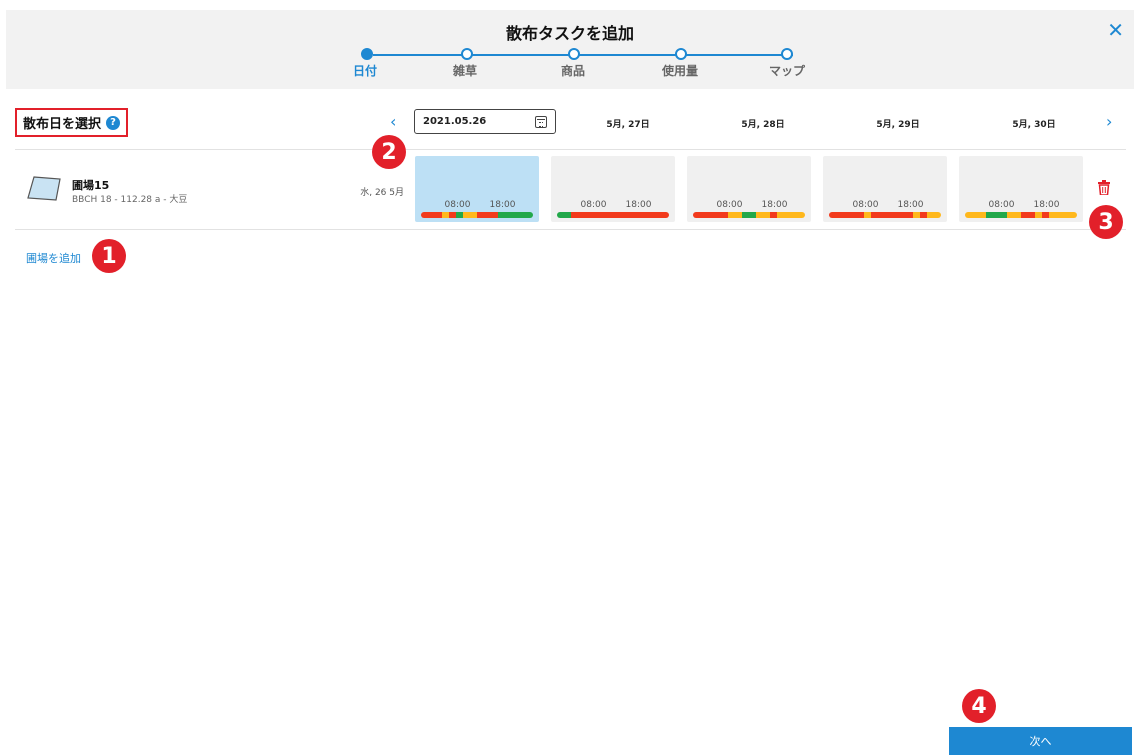 The width and height of the screenshot is (1134, 755). What do you see at coordinates (109, 256) in the screenshot?
I see `marker-badge: 1` at bounding box center [109, 256].